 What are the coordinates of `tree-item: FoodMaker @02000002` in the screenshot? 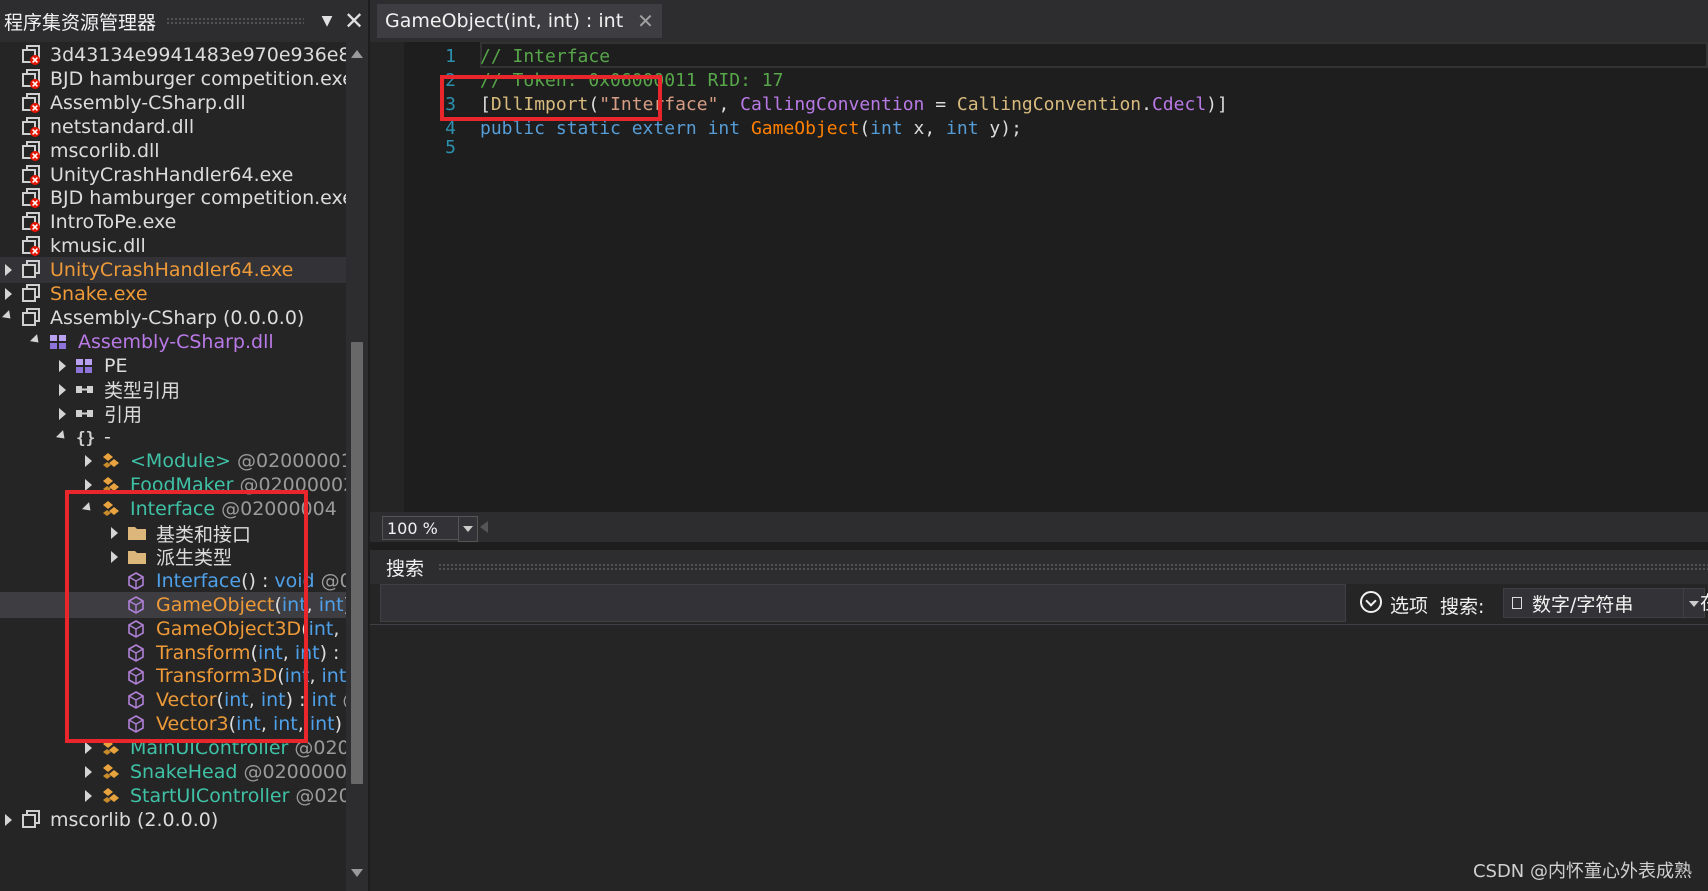 It's located at (173, 485).